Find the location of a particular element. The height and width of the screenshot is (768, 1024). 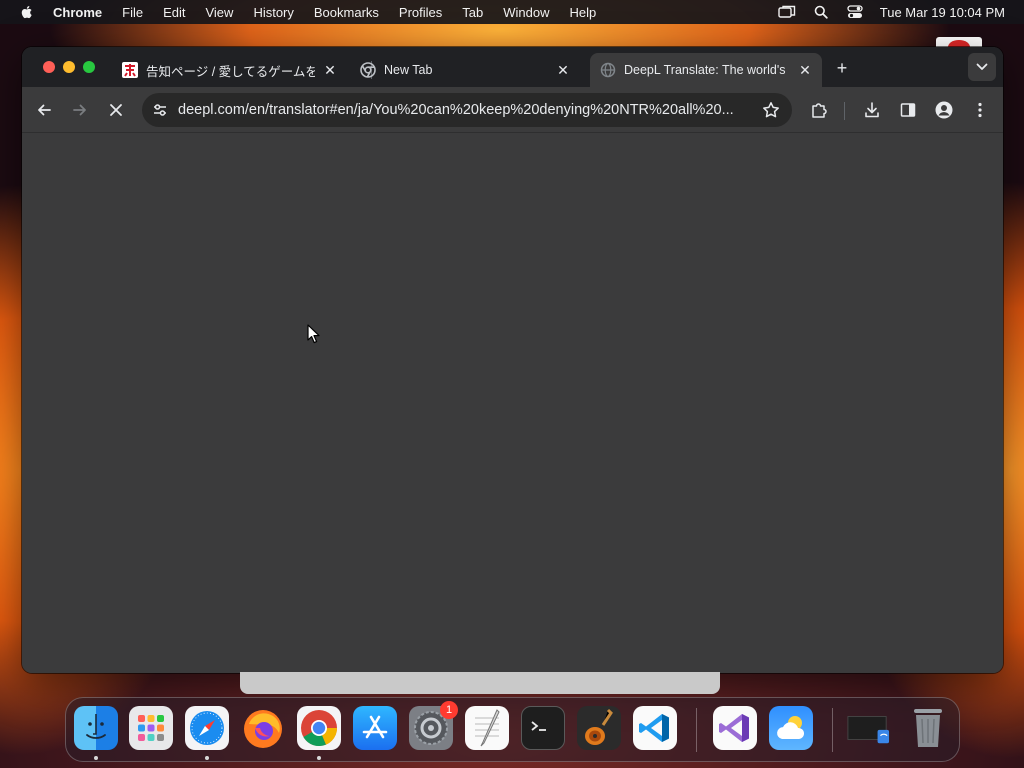

profile-button is located at coordinates (944, 110).